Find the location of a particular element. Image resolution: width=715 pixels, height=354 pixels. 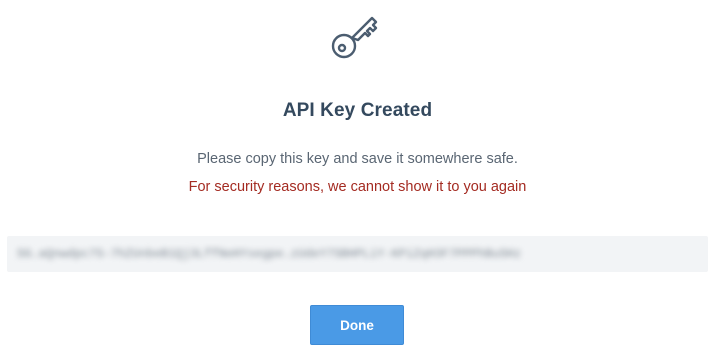

key-icon is located at coordinates (357, 36).